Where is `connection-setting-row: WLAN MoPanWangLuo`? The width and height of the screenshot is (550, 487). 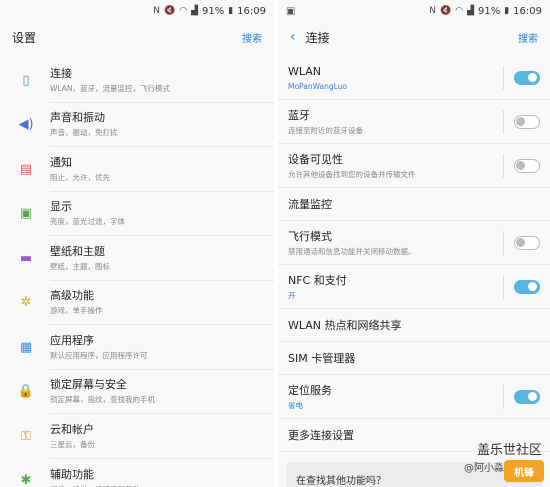
connection-setting-row: WLAN MoPanWangLuo is located at coordinates (414, 78).